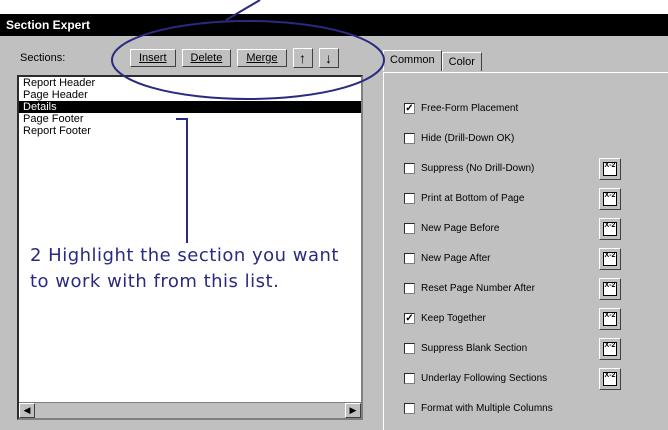 Image resolution: width=668 pixels, height=430 pixels. I want to click on arrow-up-icon: ↑, so click(302, 58).